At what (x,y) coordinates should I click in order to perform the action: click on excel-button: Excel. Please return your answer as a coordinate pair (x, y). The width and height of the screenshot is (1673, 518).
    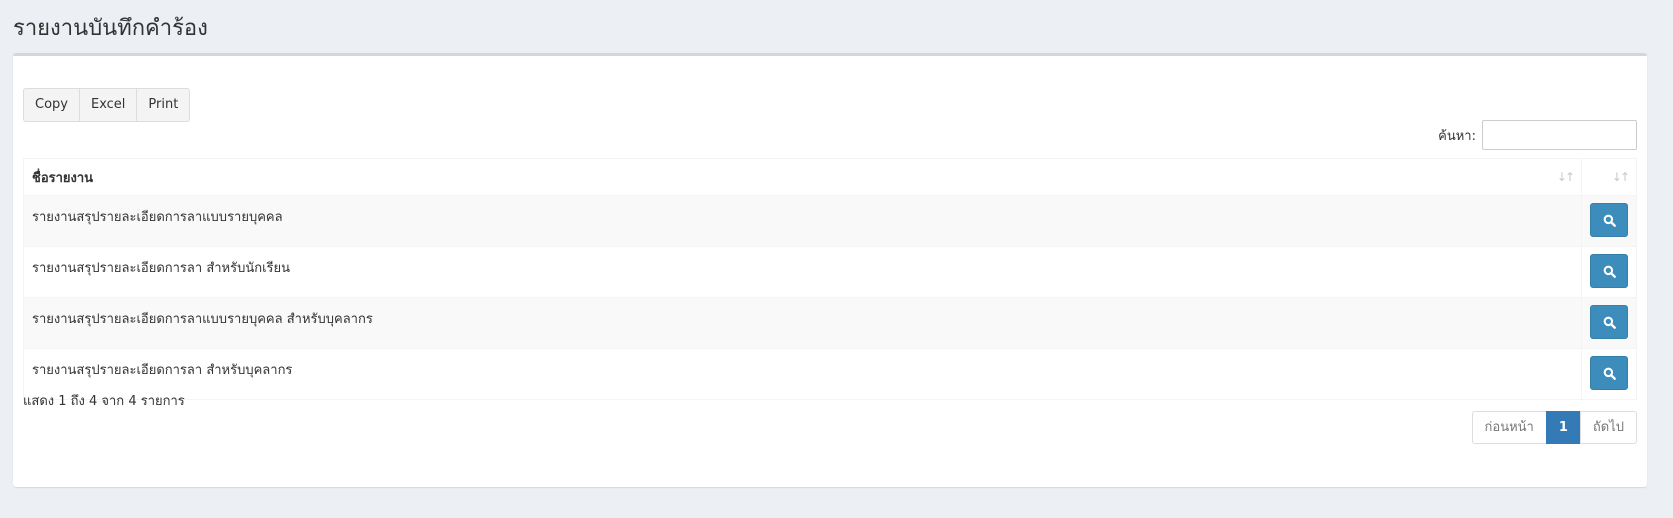
    Looking at the image, I should click on (108, 105).